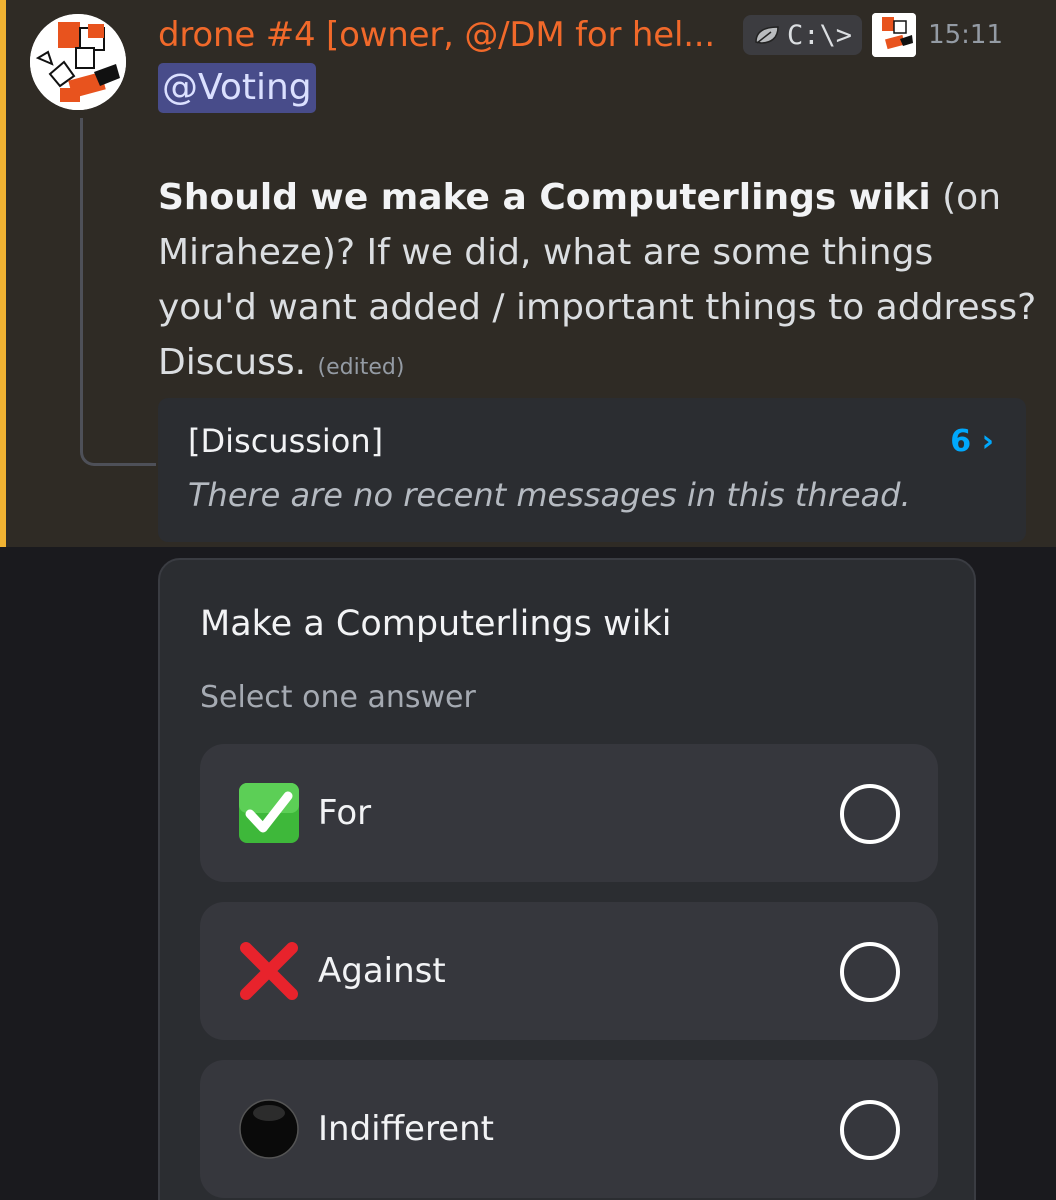 The height and width of the screenshot is (1200, 1056). Describe the element at coordinates (345, 813) in the screenshot. I see `poll-option-label: For` at that location.